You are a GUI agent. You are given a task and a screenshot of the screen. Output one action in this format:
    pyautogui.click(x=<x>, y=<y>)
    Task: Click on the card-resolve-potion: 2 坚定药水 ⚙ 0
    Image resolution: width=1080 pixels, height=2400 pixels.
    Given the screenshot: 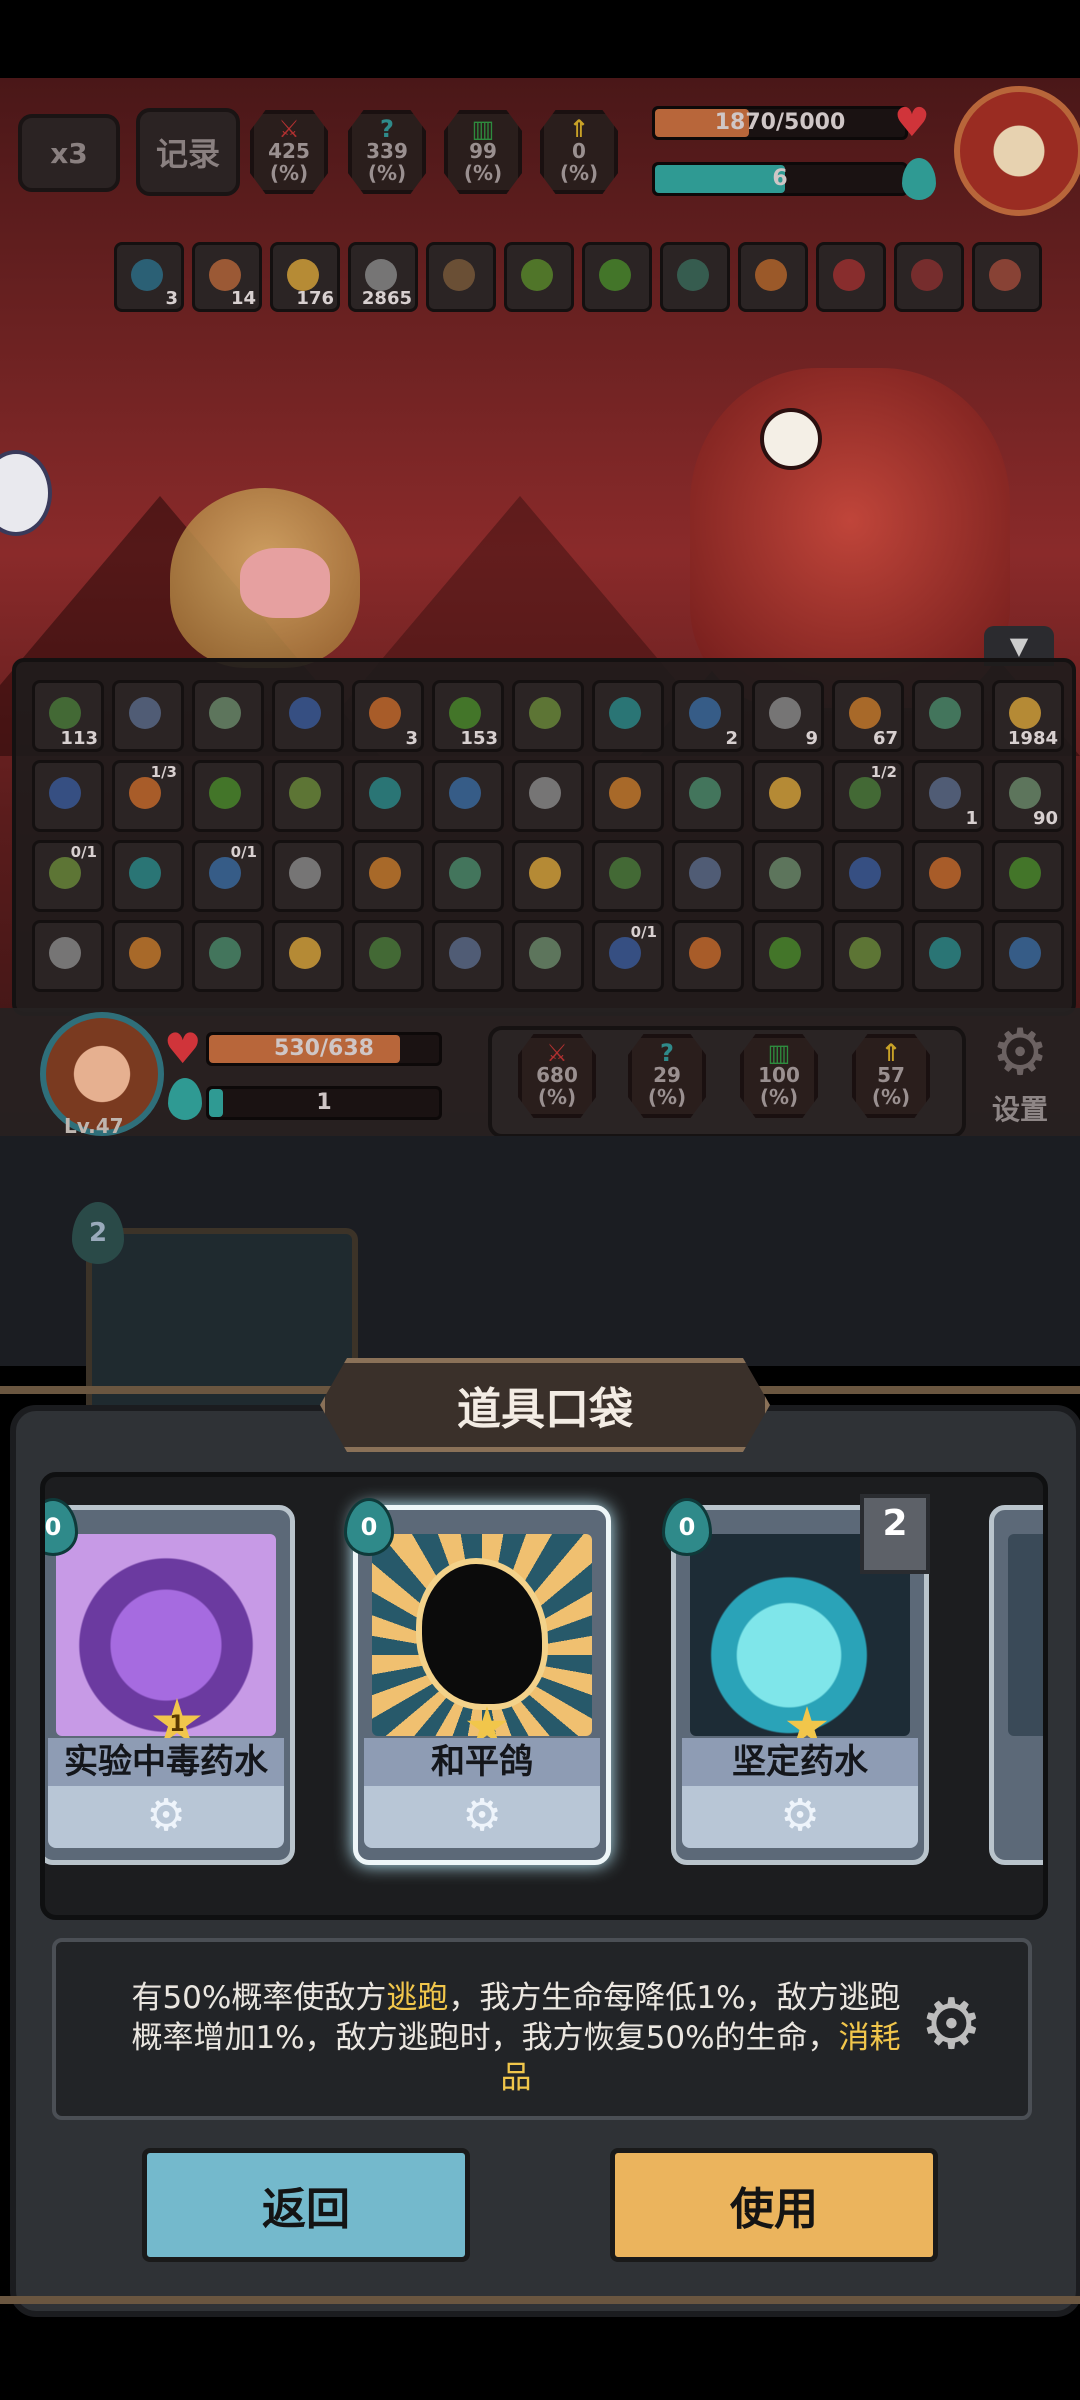 What is the action you would take?
    pyautogui.click(x=796, y=1679)
    